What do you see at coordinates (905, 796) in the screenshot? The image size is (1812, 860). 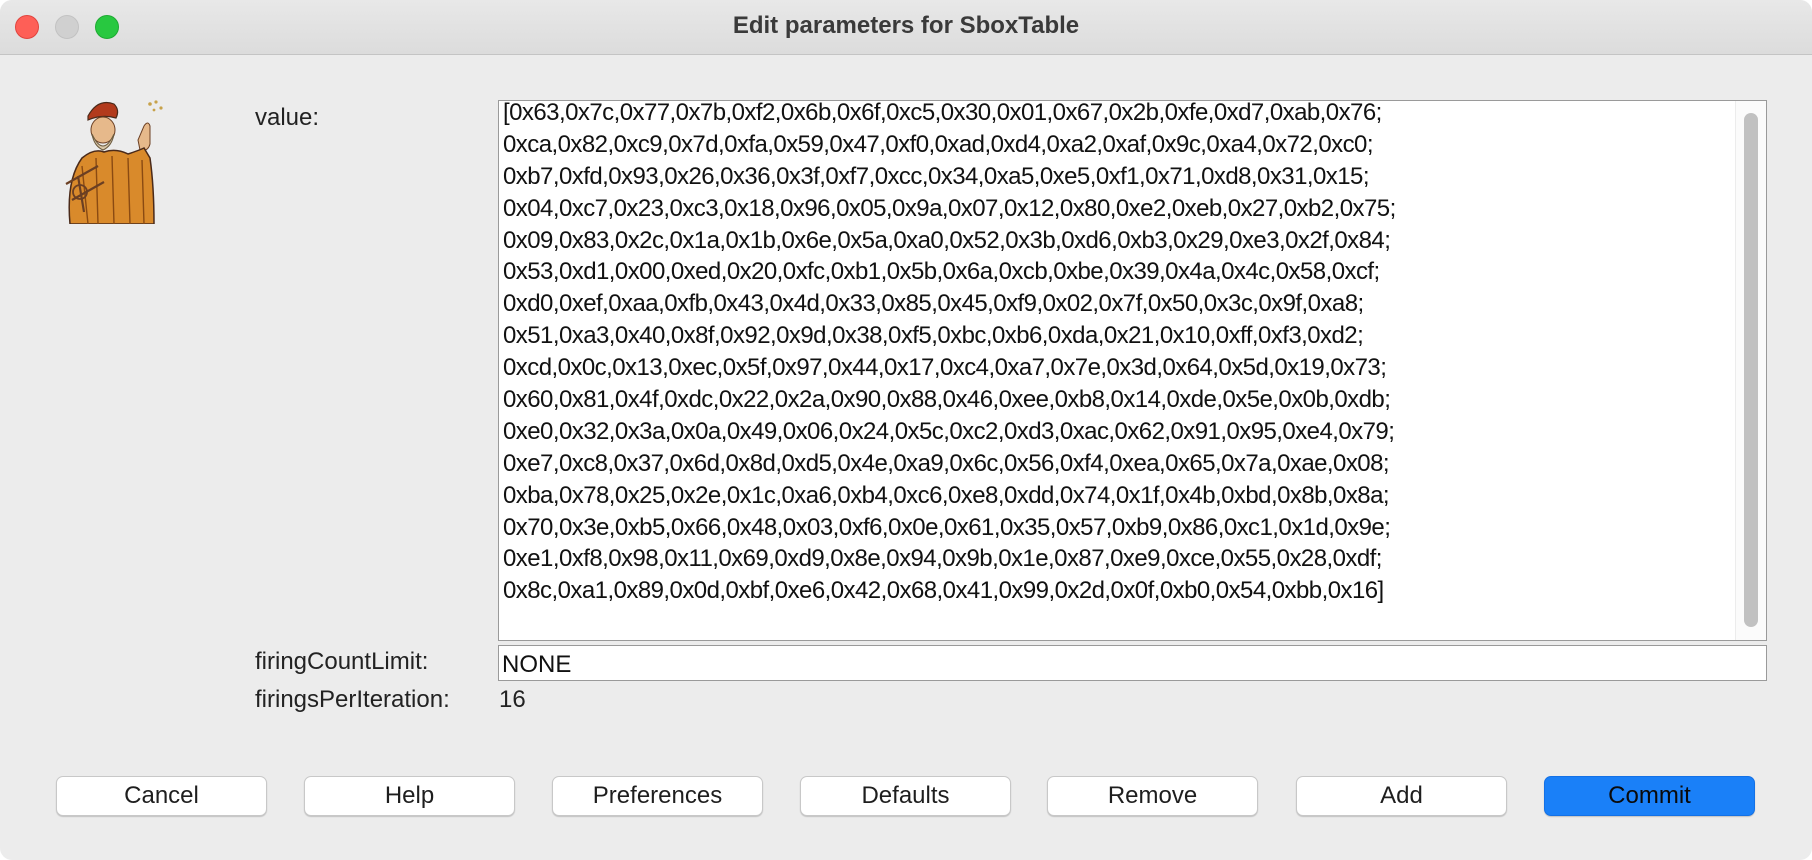 I see `defaults-button: Defaults` at bounding box center [905, 796].